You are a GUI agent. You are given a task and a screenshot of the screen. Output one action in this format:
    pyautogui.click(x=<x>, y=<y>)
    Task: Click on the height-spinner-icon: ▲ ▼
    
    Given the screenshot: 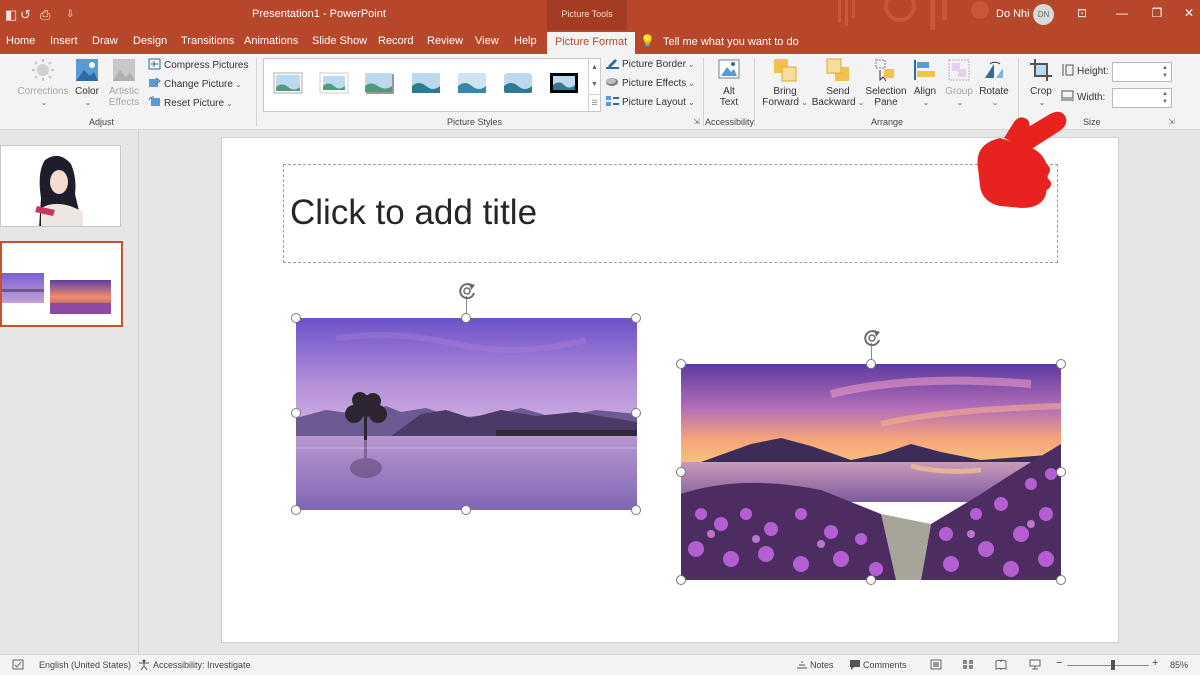 What is the action you would take?
    pyautogui.click(x=1165, y=72)
    